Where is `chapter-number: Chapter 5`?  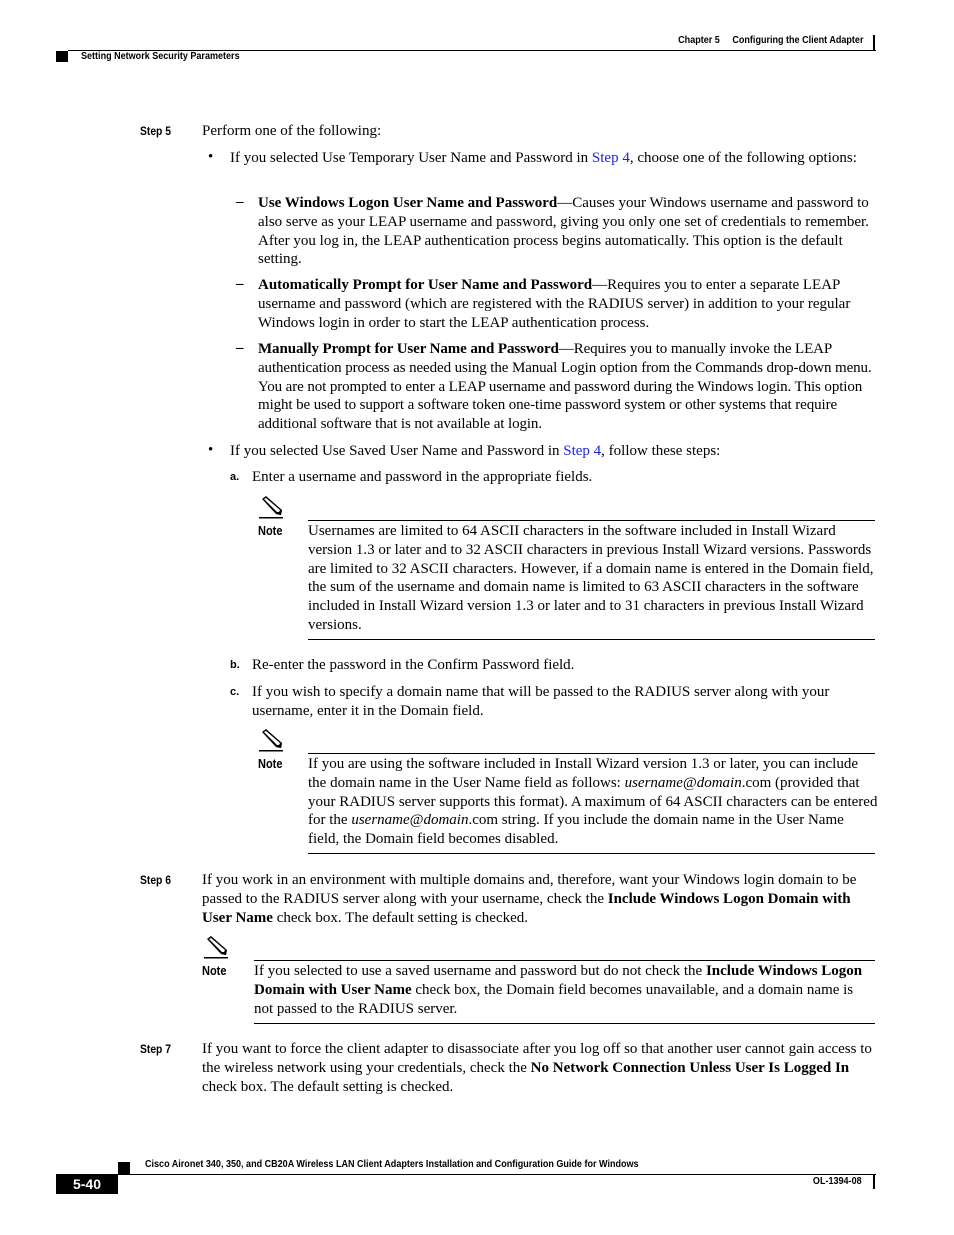 chapter-number: Chapter 5 is located at coordinates (698, 40).